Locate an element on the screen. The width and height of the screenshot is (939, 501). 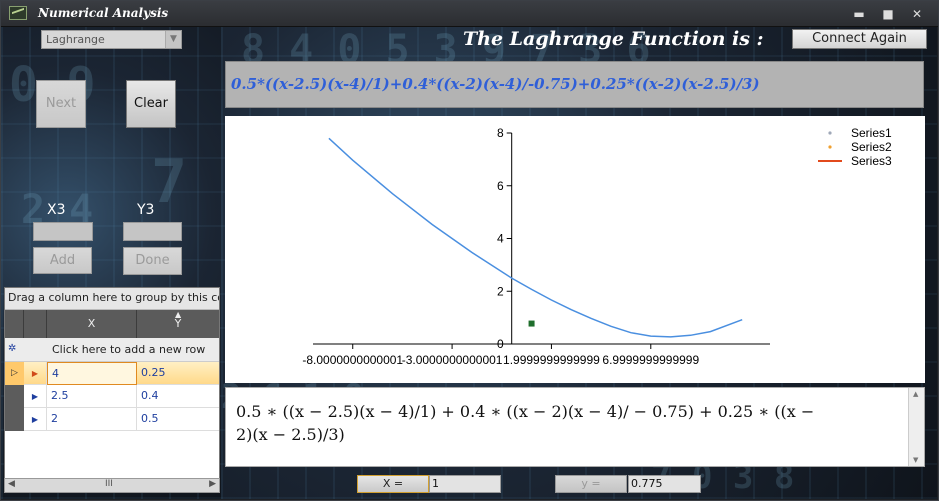
y-tick-label: 6 is located at coordinates (500, 186).